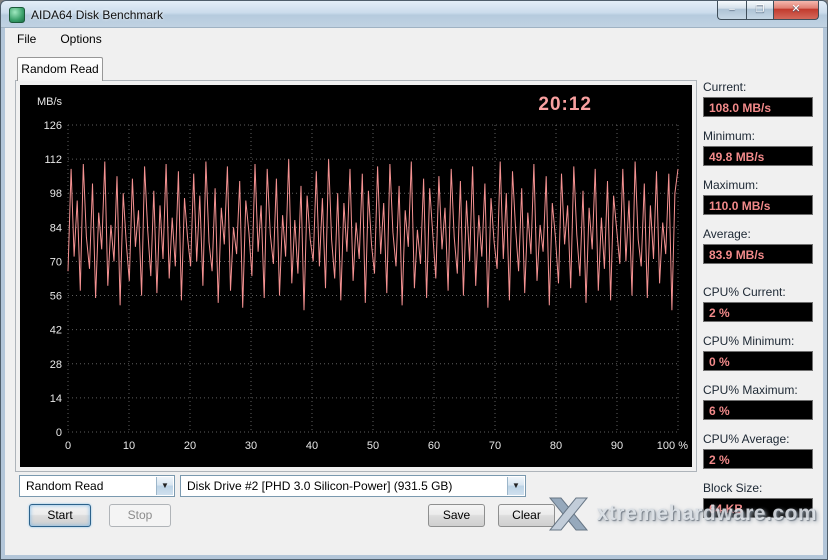 Image resolution: width=828 pixels, height=560 pixels. Describe the element at coordinates (251, 446) in the screenshot. I see `svg-text: 30` at that location.